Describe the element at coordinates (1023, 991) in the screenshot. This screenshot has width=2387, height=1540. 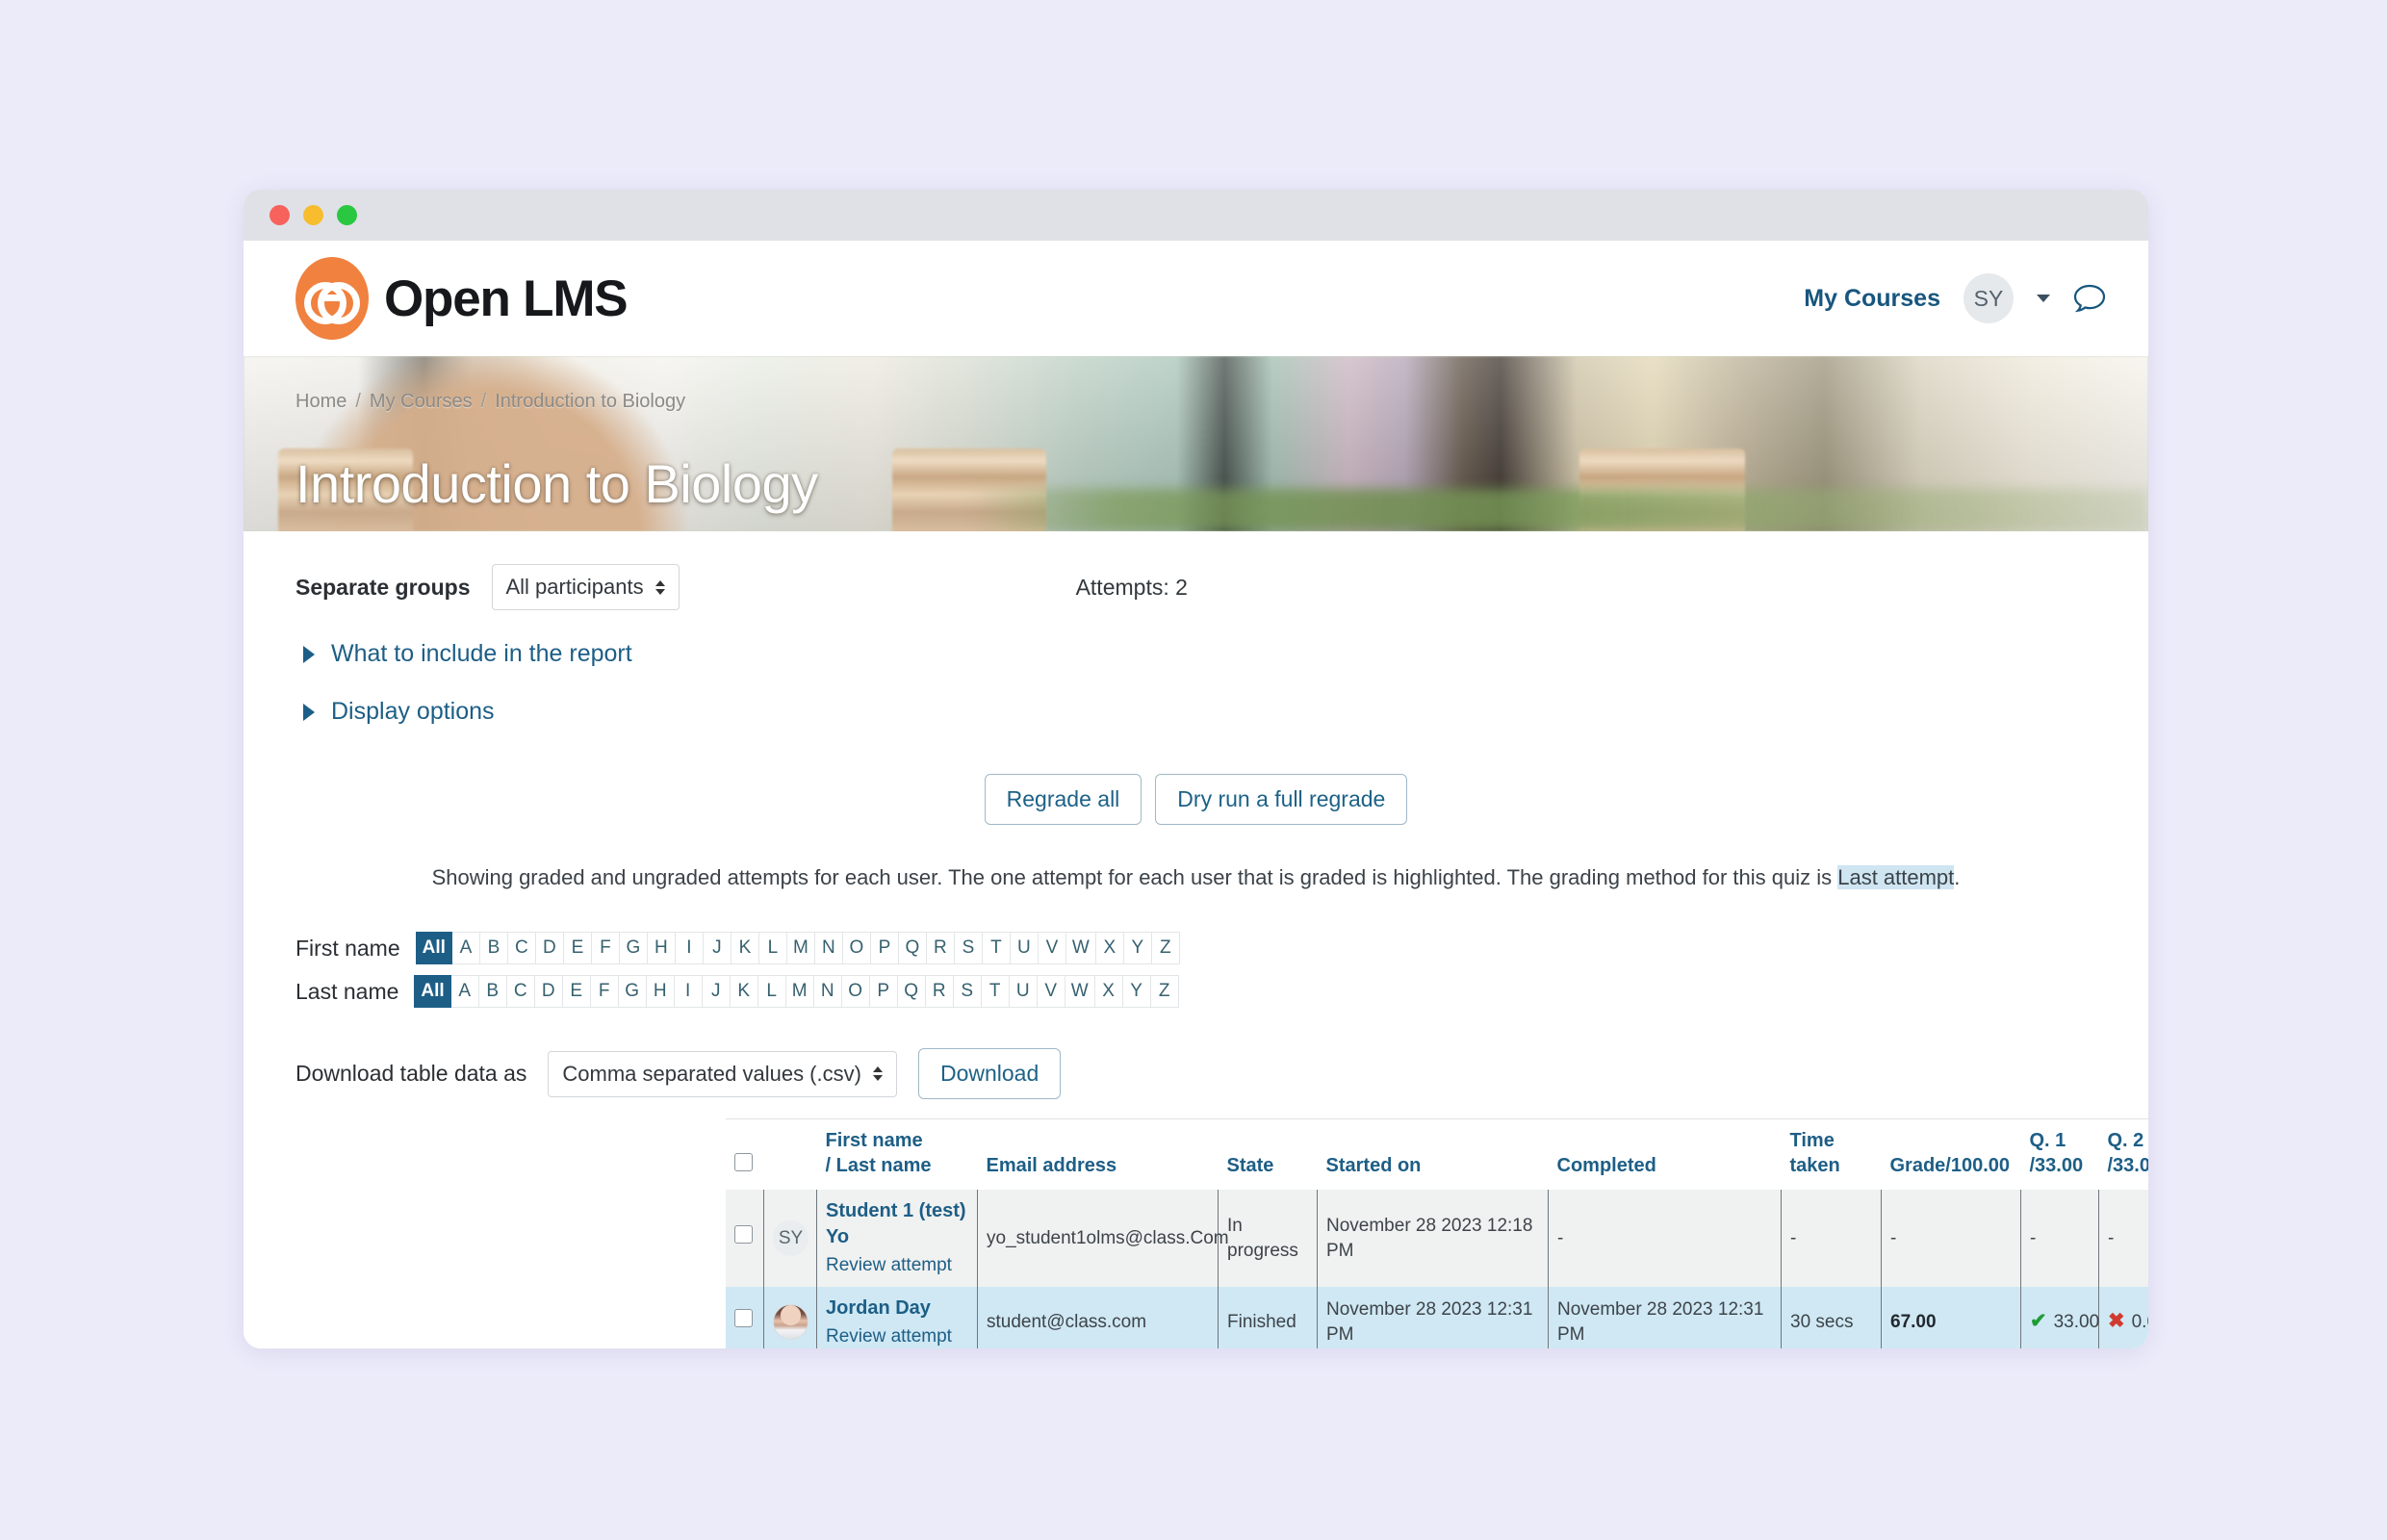
I see `last-name-initial-u: U` at that location.